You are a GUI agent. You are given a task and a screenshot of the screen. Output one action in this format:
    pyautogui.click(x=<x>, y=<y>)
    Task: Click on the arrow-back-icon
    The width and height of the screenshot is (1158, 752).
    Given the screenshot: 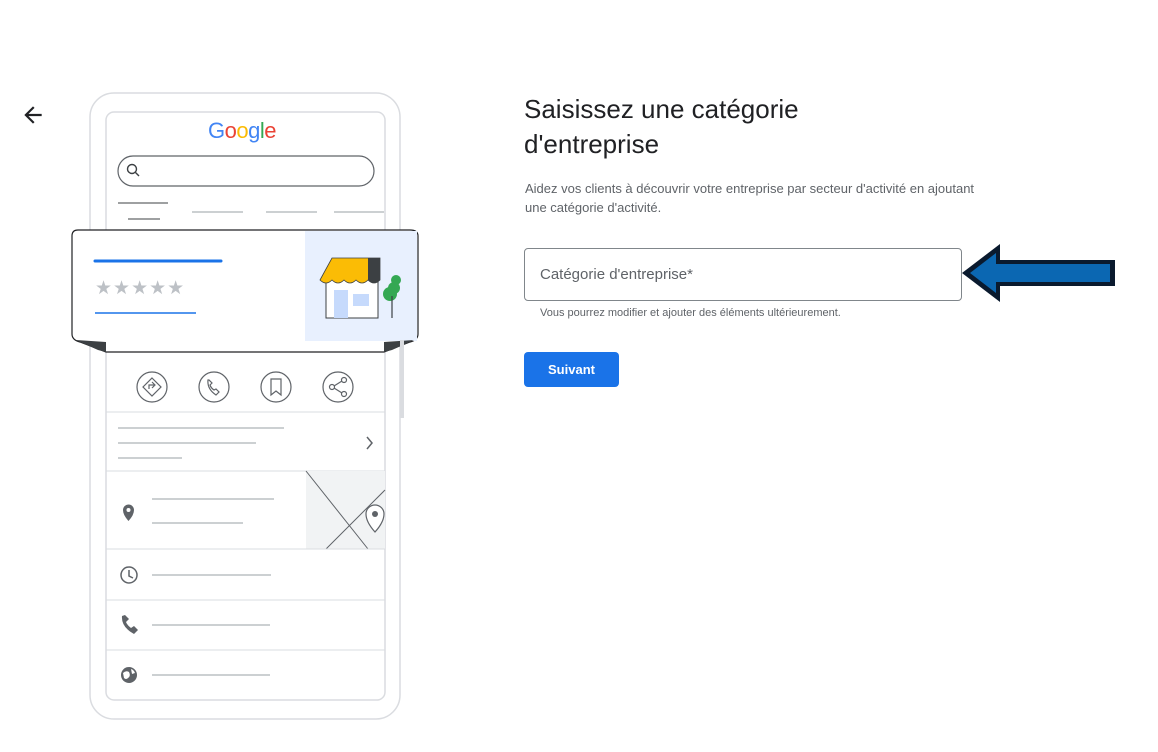 What is the action you would take?
    pyautogui.click(x=33, y=115)
    